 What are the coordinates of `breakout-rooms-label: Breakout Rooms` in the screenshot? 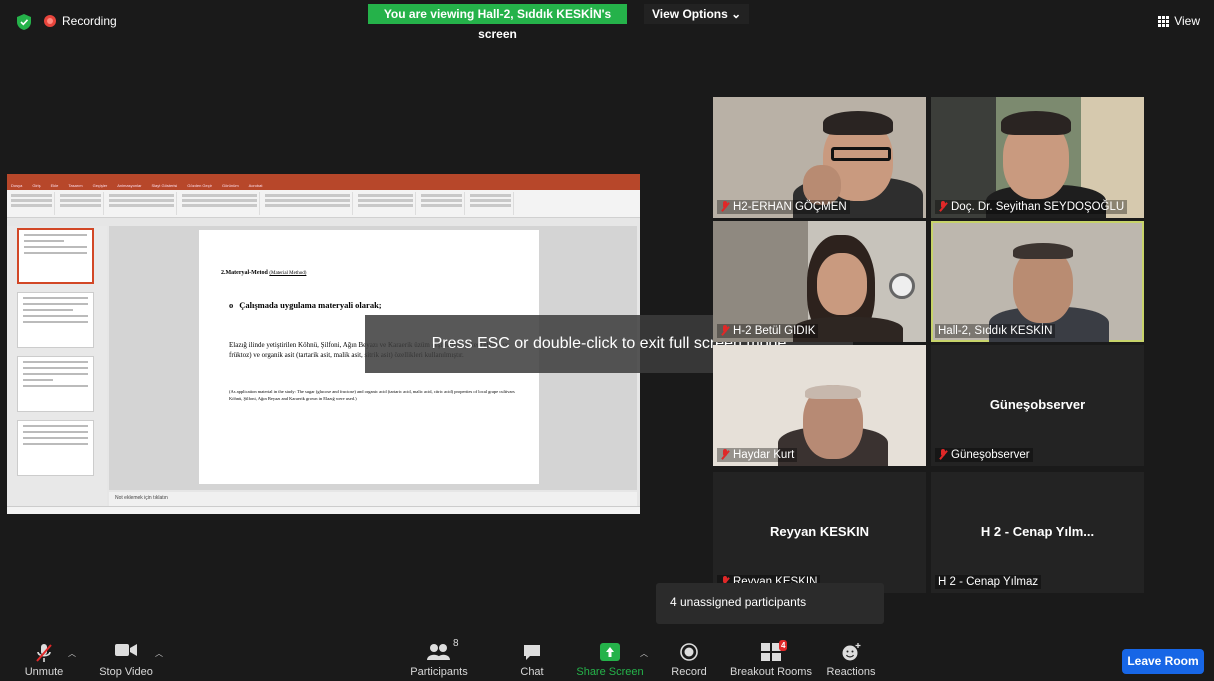 It's located at (771, 672).